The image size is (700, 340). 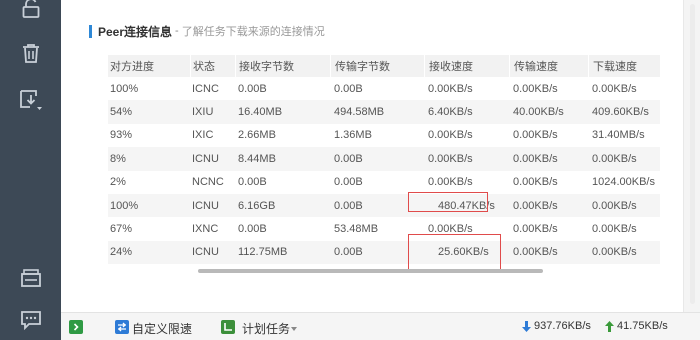 I want to click on window-mode-button, so click(x=30, y=278).